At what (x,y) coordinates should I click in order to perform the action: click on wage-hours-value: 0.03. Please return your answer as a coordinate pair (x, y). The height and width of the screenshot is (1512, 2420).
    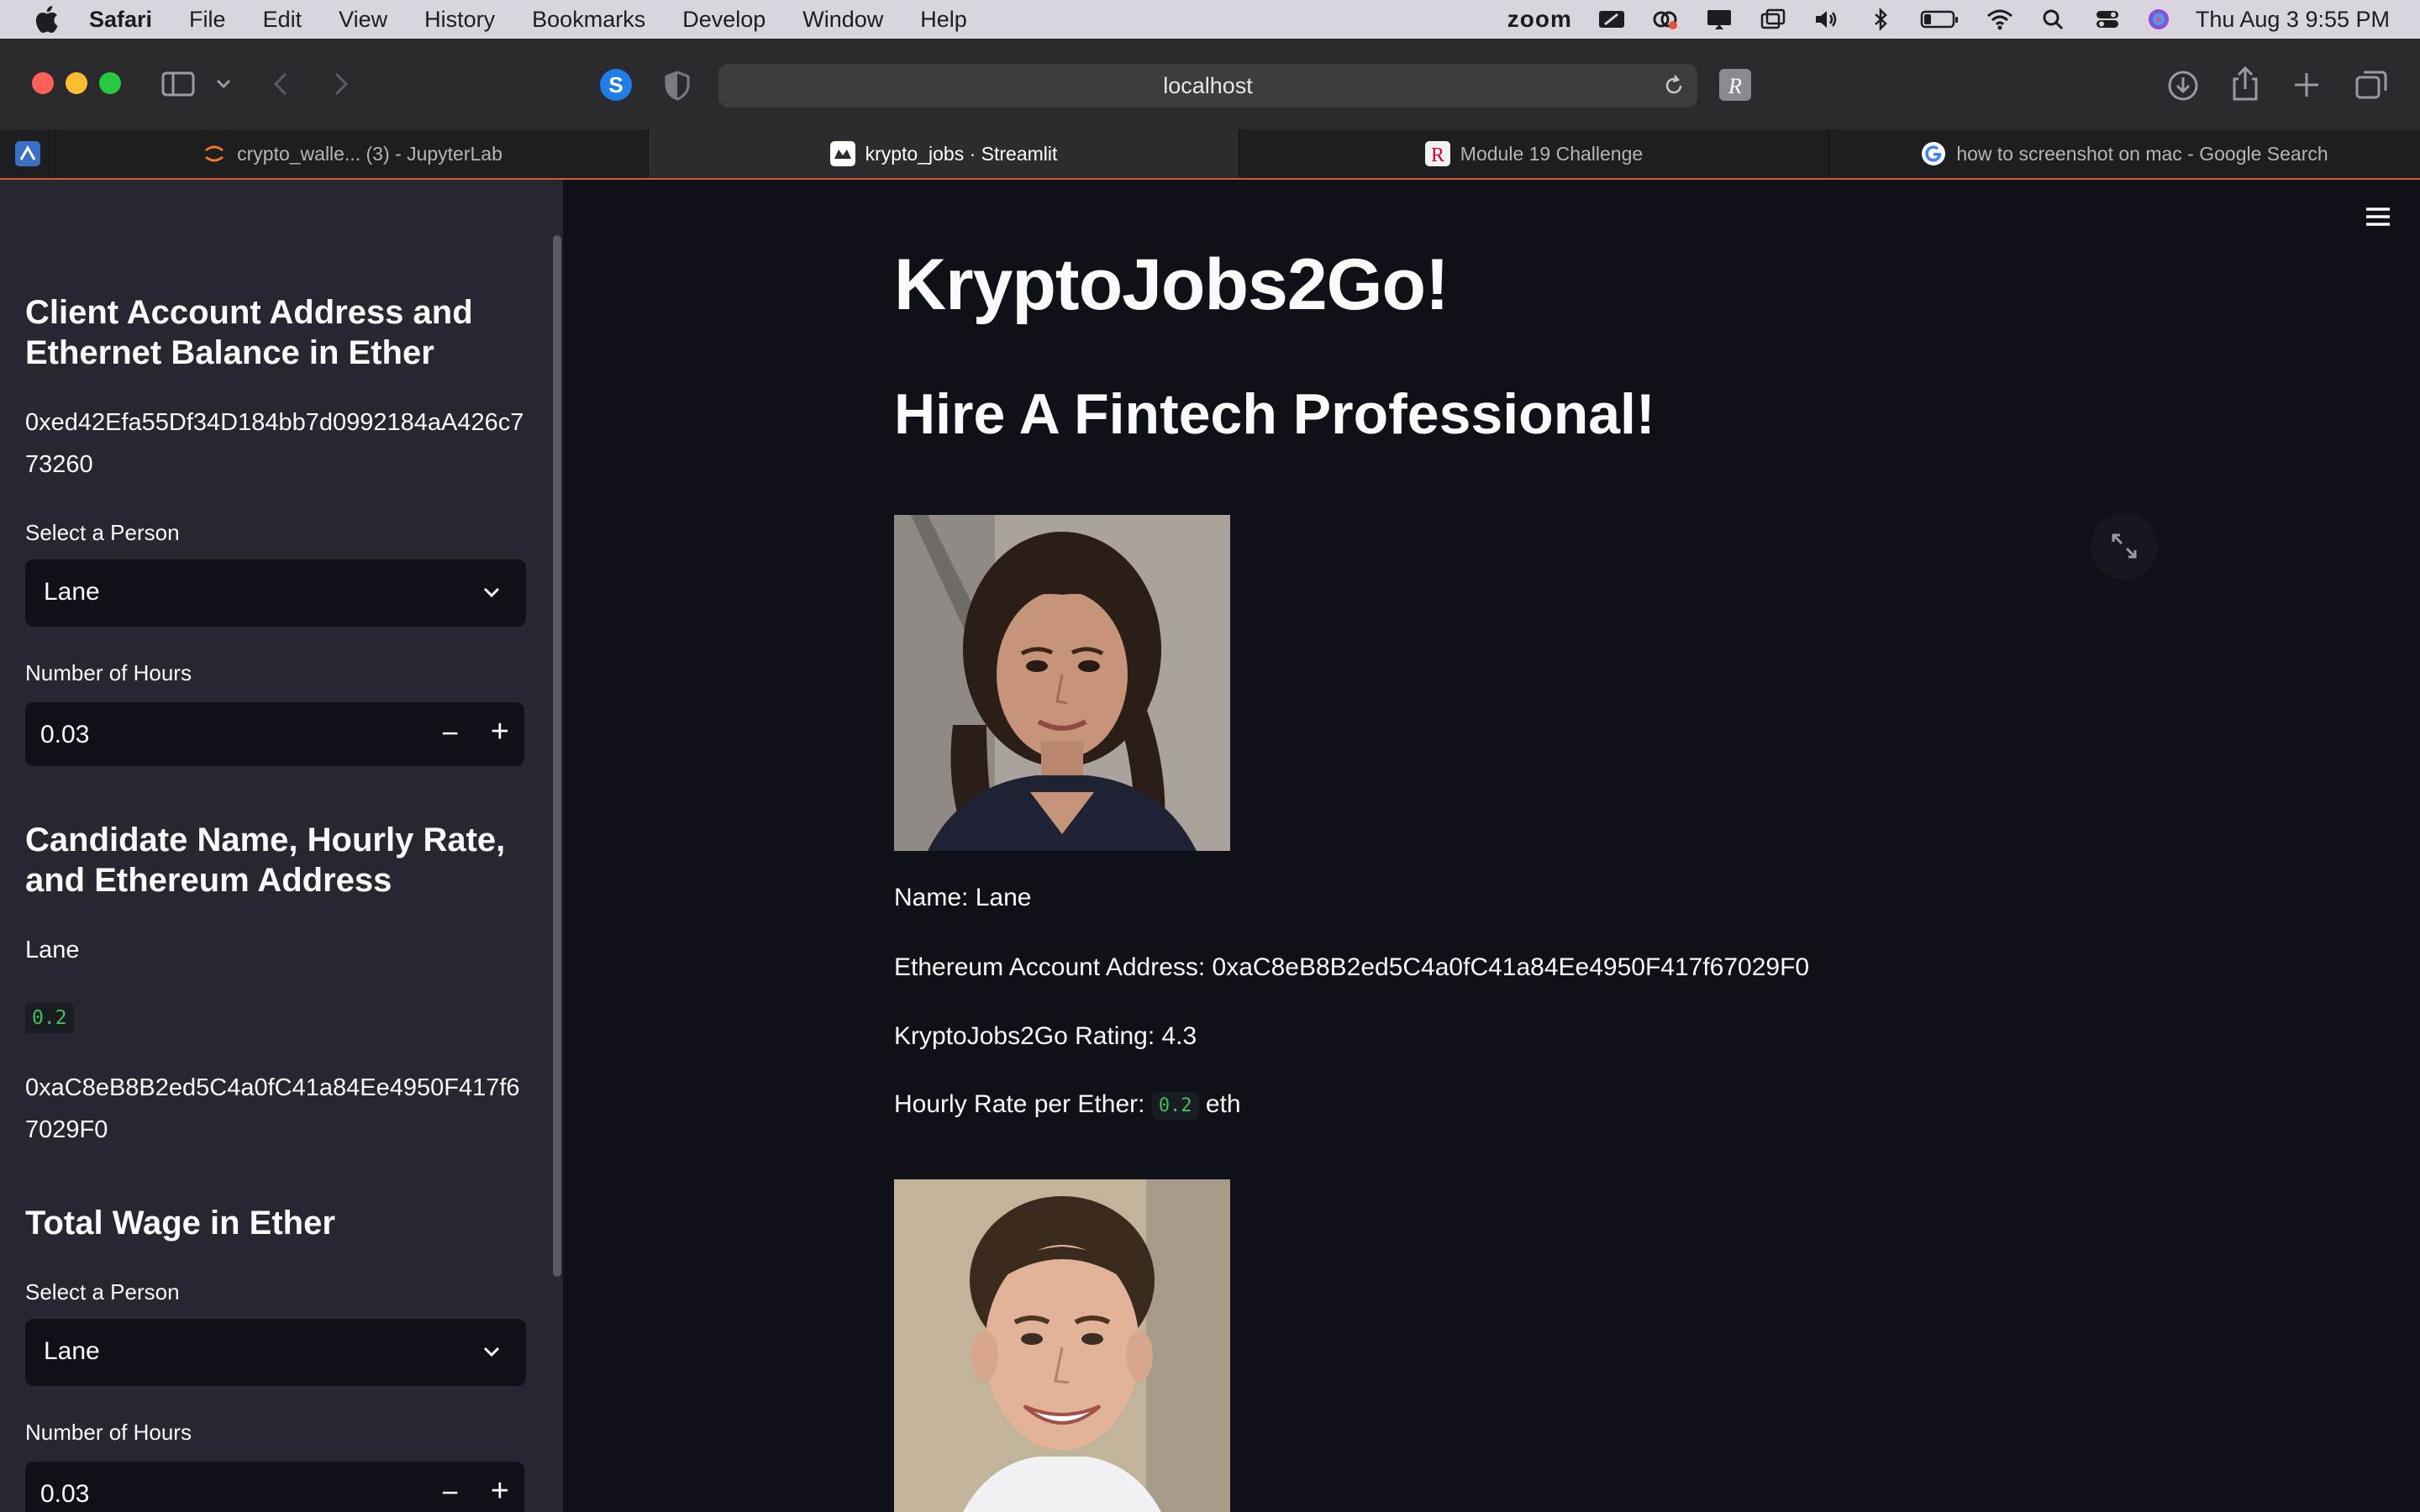
    Looking at the image, I should click on (64, 1494).